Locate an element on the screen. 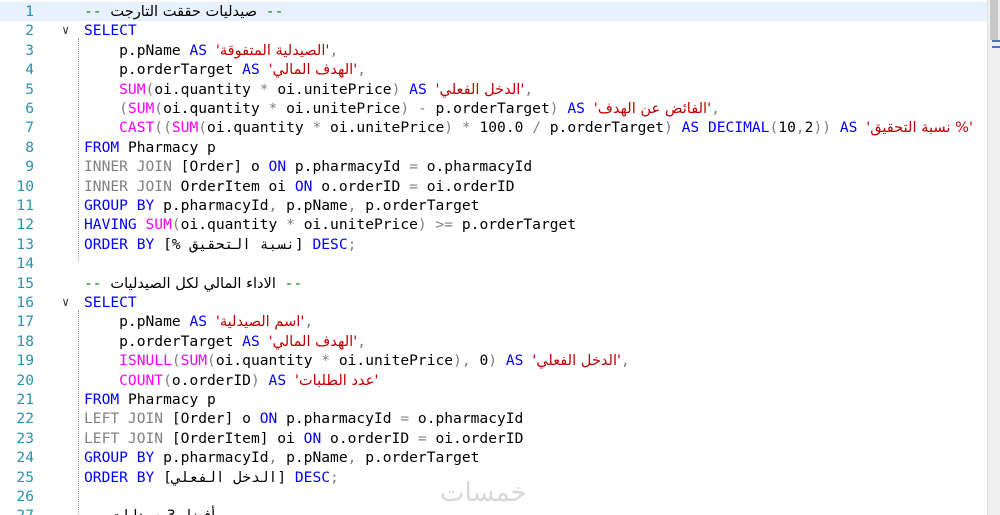  code-line: 2 ∨ SELECT is located at coordinates (494, 30).